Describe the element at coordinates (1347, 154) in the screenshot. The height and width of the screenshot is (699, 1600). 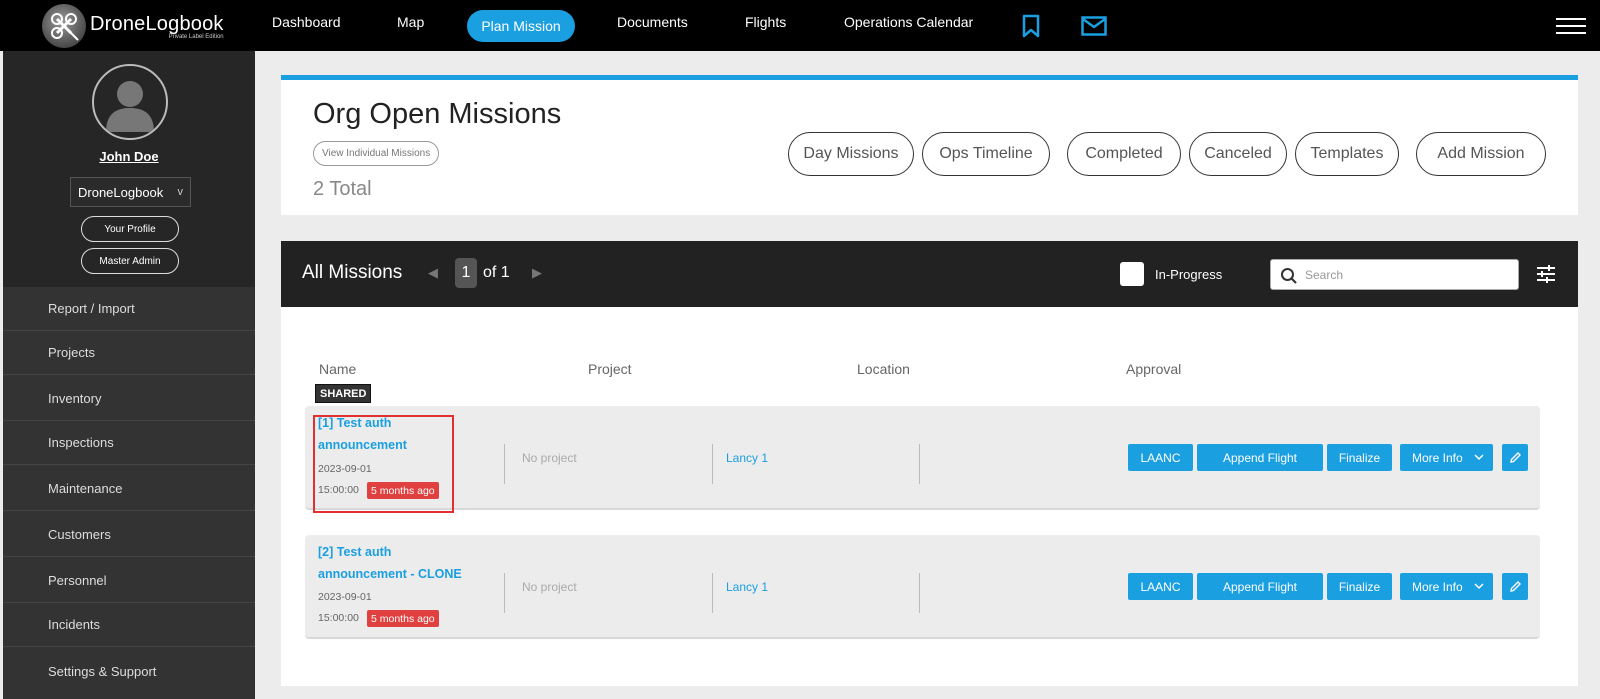
I see `templates-button: Templates` at that location.